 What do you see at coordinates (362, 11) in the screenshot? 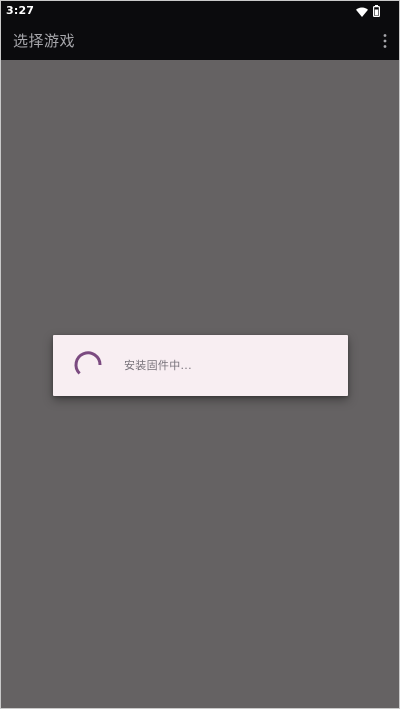
I see `wifi-icon` at bounding box center [362, 11].